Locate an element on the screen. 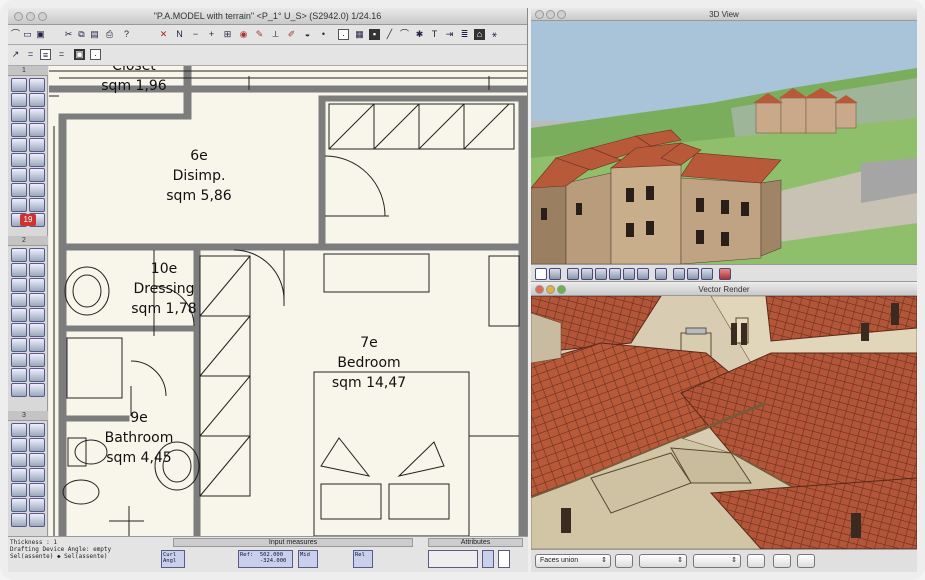  pencil-icon: ✐ is located at coordinates (291, 34).